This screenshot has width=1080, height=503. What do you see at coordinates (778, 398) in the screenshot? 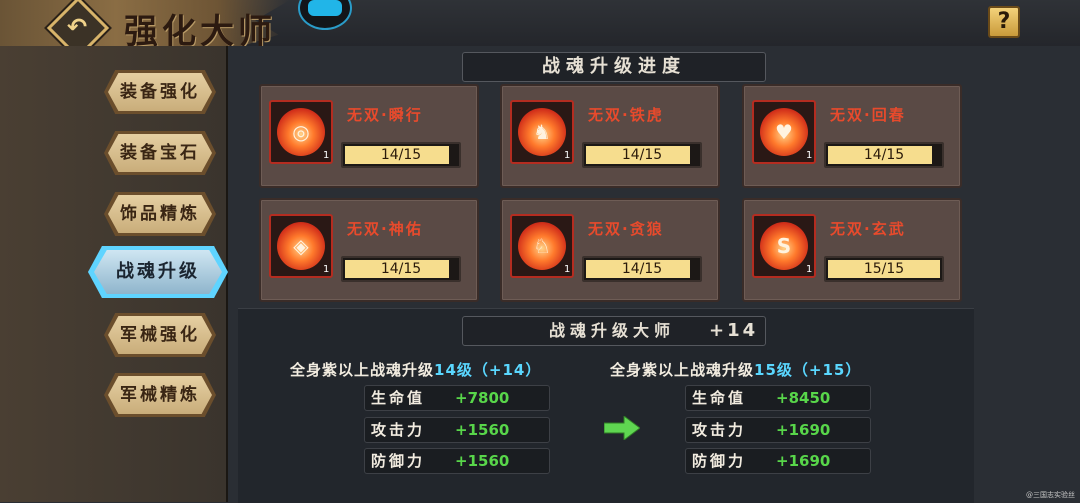
I see `next-stat-hp: 生命值 +8450` at bounding box center [778, 398].